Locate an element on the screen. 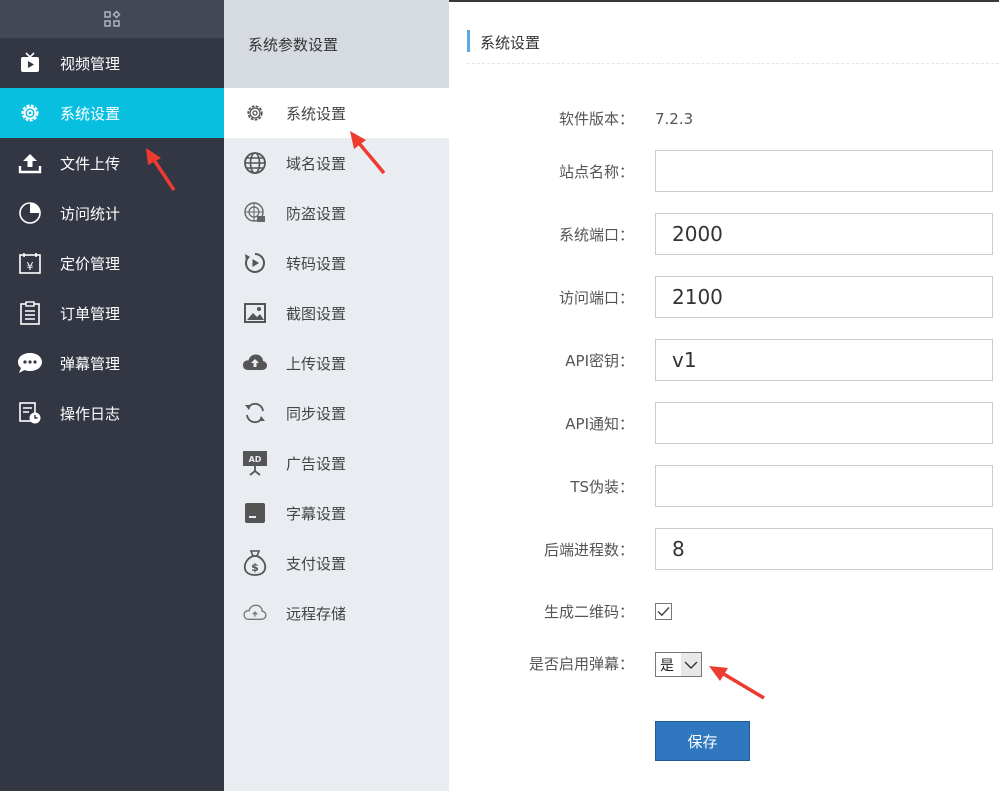 This screenshot has width=999, height=791. submenu-item-antileech: 防盗设置 is located at coordinates (336, 213).